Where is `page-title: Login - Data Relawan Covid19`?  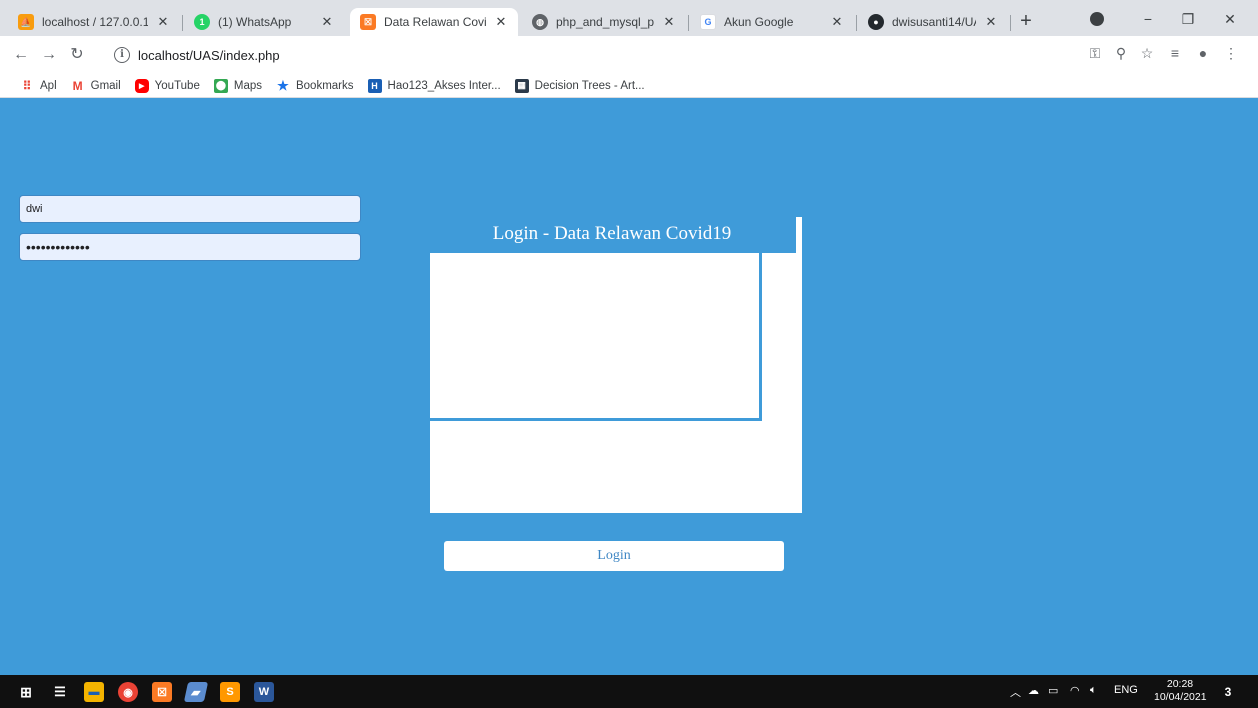
page-title: Login - Data Relawan Covid19 is located at coordinates (612, 233).